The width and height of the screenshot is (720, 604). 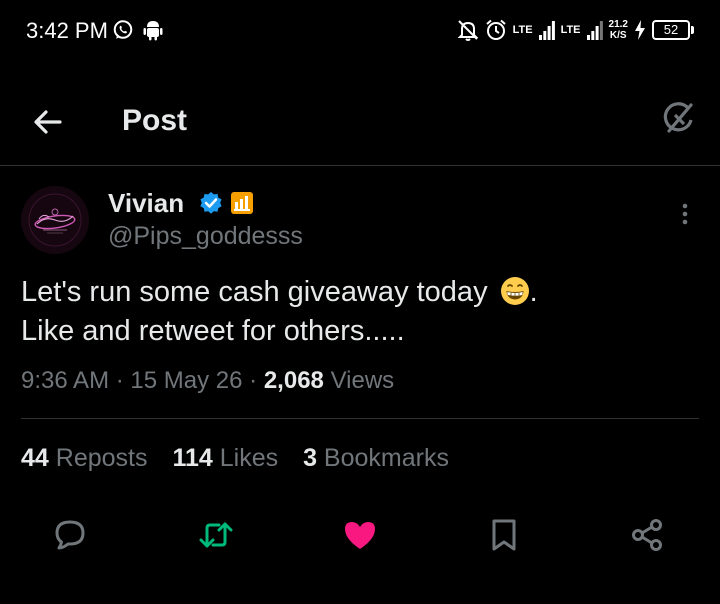 I want to click on like-button, so click(x=360, y=535).